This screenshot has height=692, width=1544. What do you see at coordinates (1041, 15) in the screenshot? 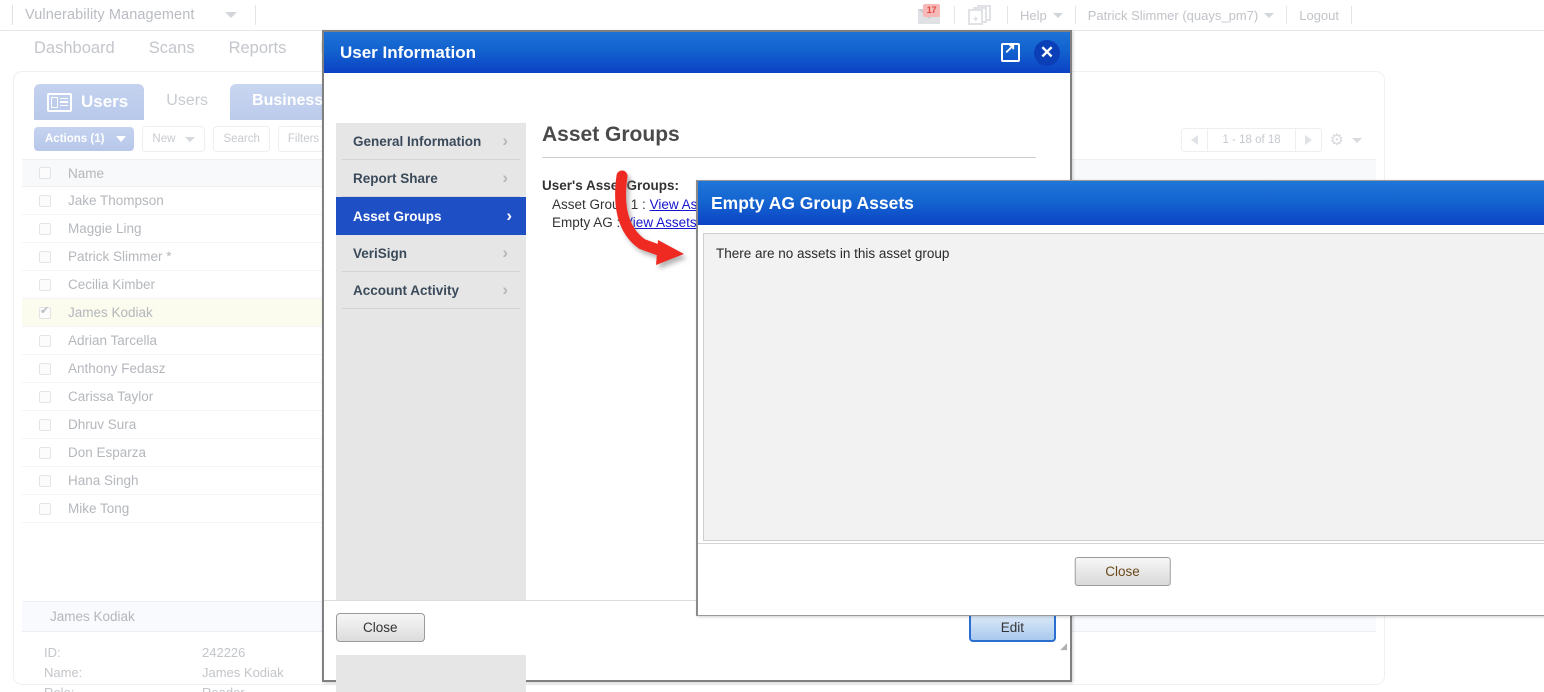
I see `help-menu: Help` at bounding box center [1041, 15].